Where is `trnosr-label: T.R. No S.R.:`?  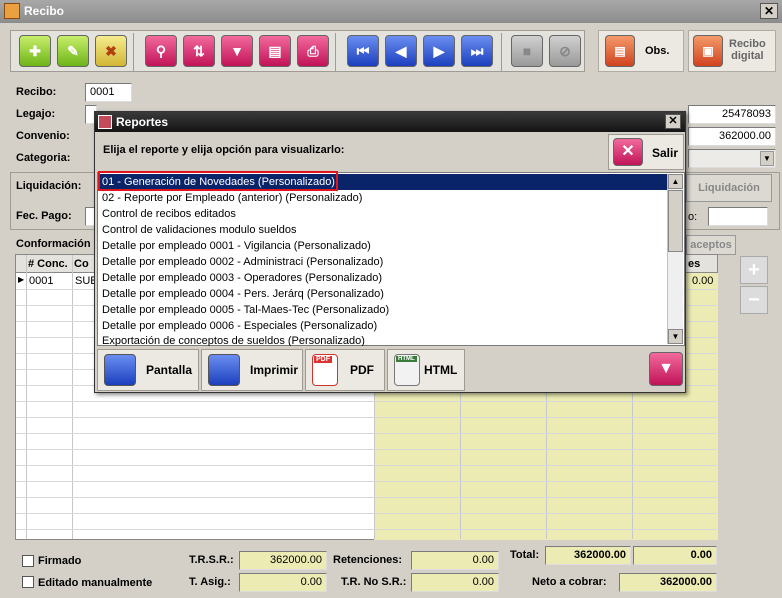
trnosr-label: T.R. No S.R.: is located at coordinates (374, 582).